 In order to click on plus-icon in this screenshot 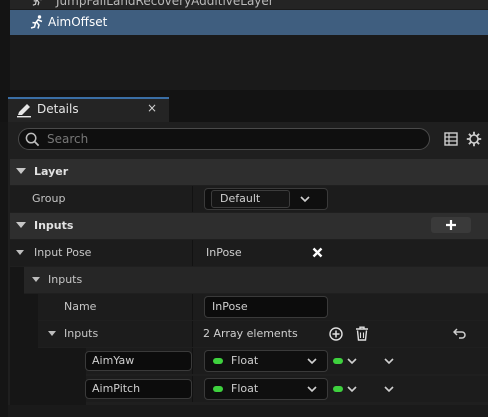, I will do `click(451, 225)`.